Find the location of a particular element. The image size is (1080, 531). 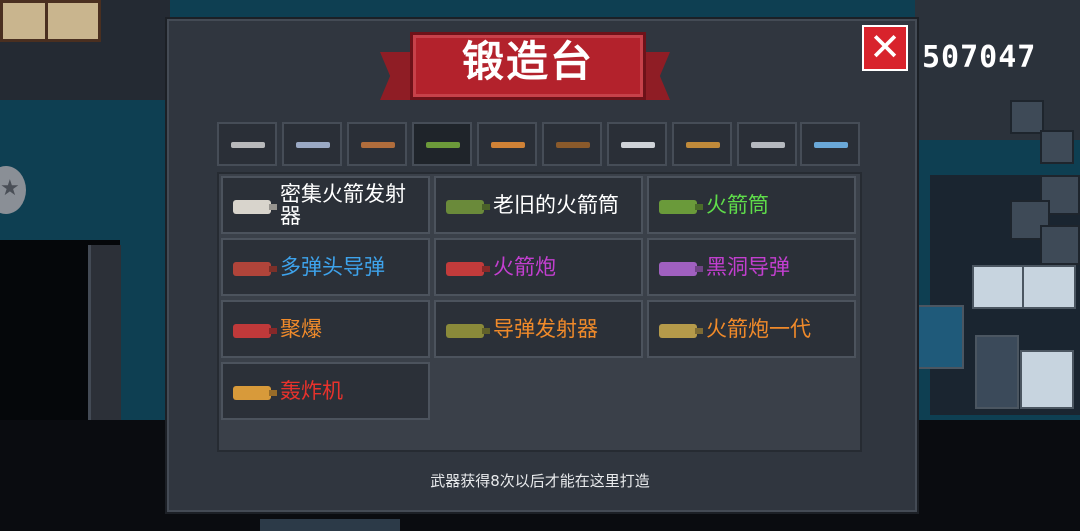

sword-icon is located at coordinates (638, 145).